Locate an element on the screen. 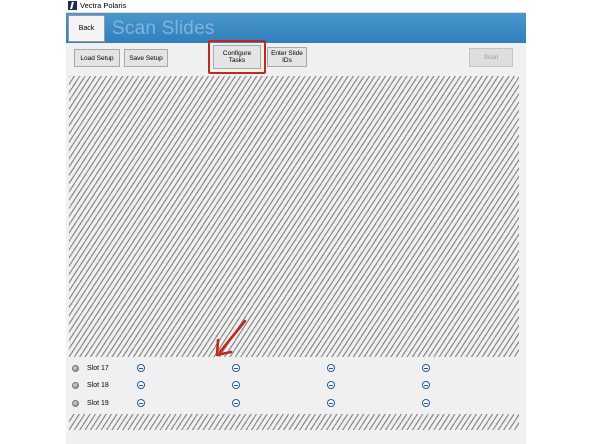 This screenshot has height=444, width=592. enter-slide-ids-button: Enter Slide IDs is located at coordinates (287, 57).